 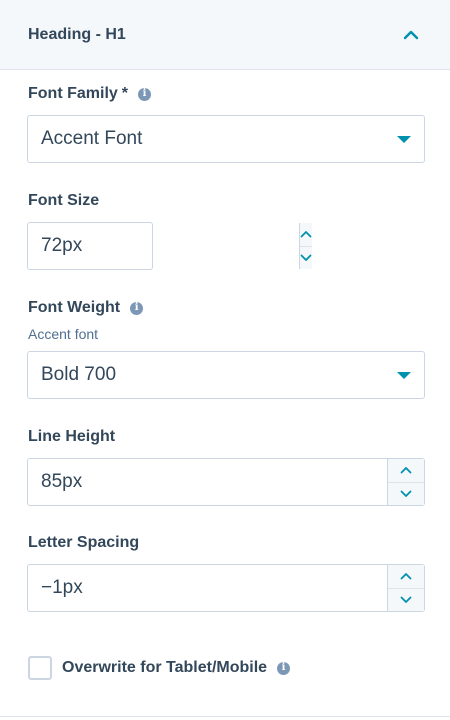 I want to click on font-family-label: Font Family * i, so click(x=90, y=94).